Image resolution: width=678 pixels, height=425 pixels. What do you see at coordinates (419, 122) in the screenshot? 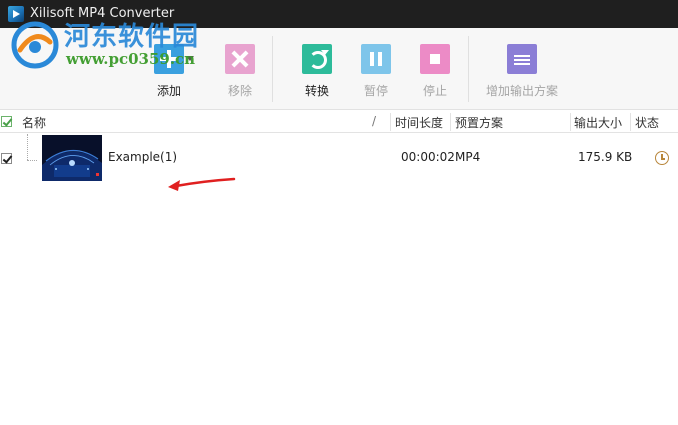
I see `column-duration-header: 时间长度` at bounding box center [419, 122].